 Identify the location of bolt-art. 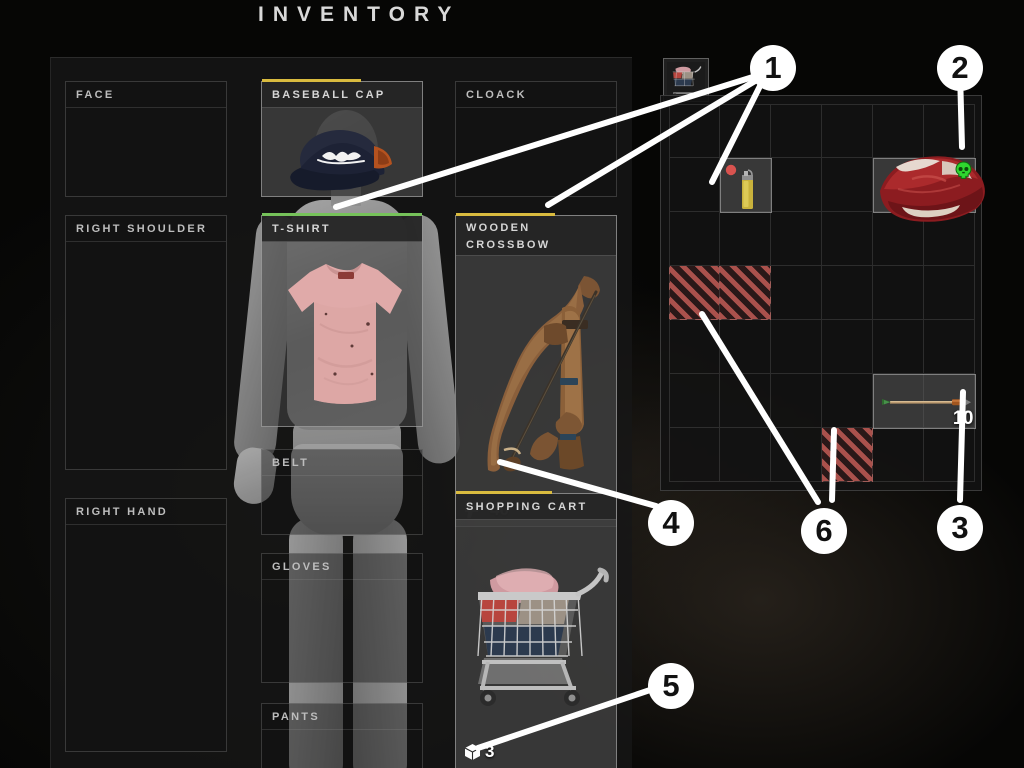
(926, 402).